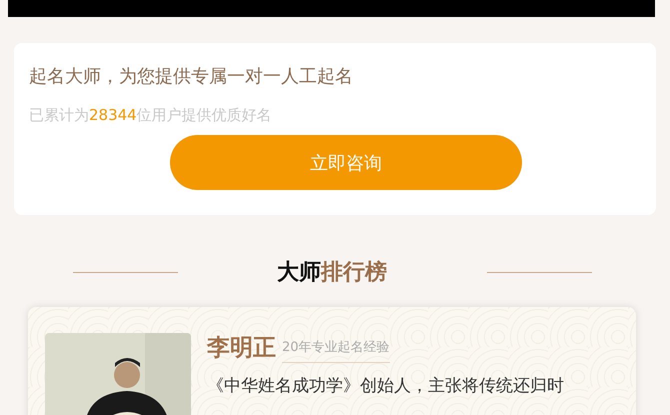 The image size is (670, 415). What do you see at coordinates (191, 77) in the screenshot?
I see `intro-title: 起名大师，为您提供专属一对一人工起名` at bounding box center [191, 77].